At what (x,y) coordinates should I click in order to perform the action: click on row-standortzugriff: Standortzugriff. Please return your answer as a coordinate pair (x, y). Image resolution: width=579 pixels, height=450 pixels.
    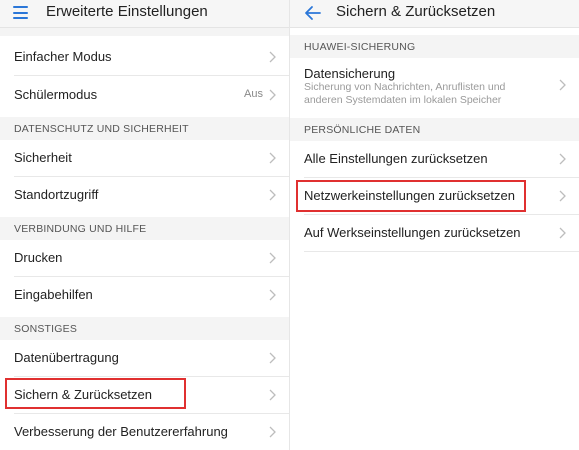
    Looking at the image, I should click on (144, 195).